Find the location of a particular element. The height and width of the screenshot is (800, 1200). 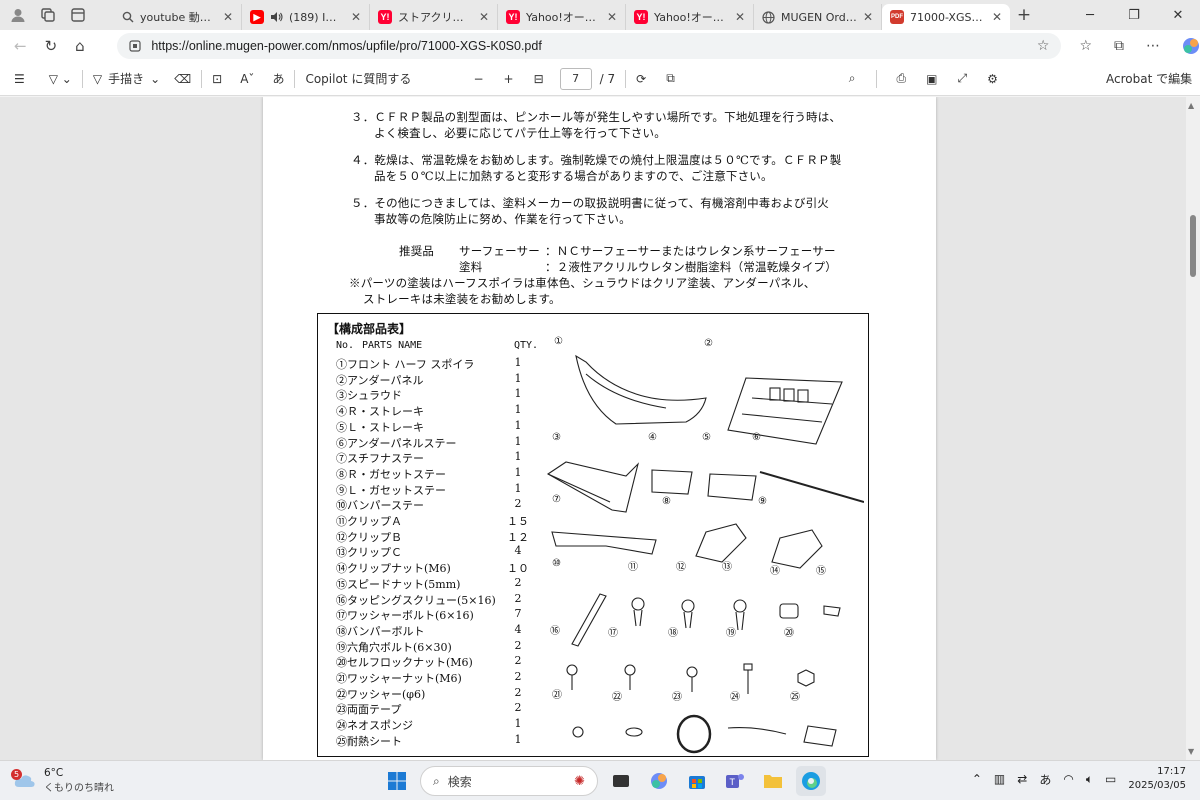

teams-icon: T is located at coordinates (735, 781).